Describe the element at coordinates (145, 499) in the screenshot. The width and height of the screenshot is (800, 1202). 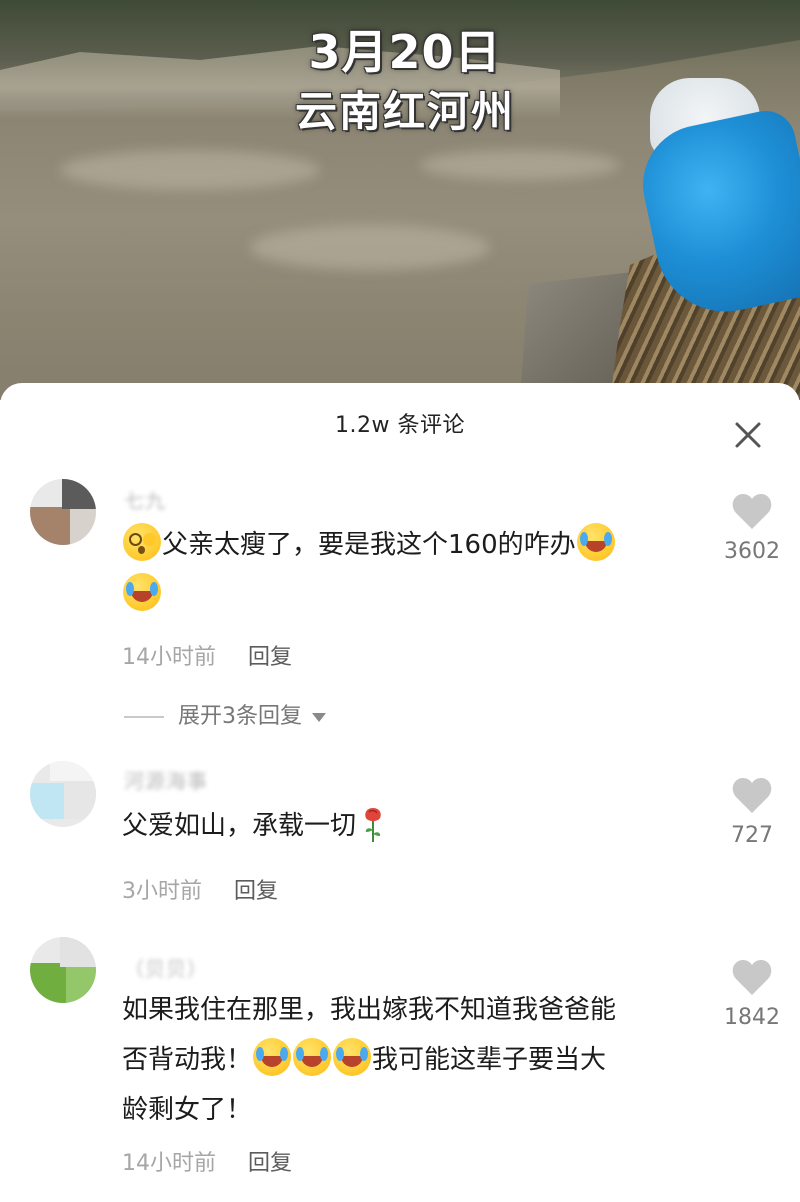
I see `username-blurred: 七九` at that location.